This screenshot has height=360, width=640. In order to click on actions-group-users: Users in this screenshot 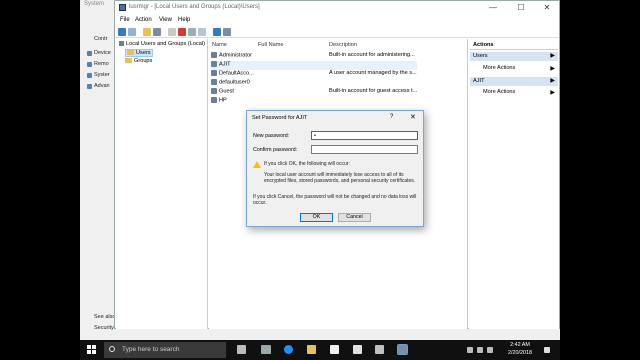, I will do `click(514, 56)`.